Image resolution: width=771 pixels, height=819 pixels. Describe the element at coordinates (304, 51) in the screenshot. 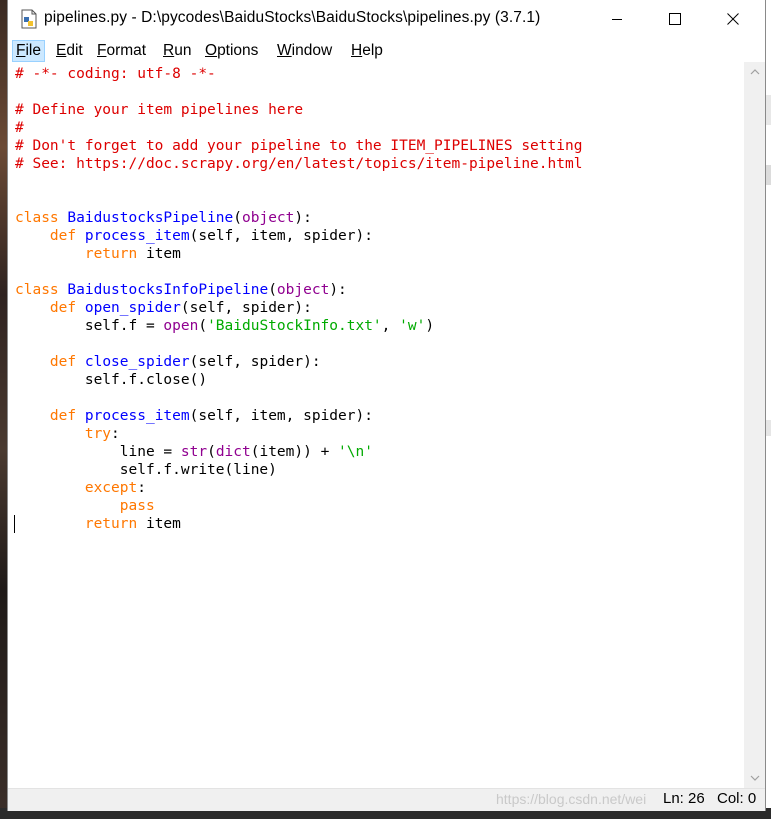

I see `menu-window: Window` at that location.